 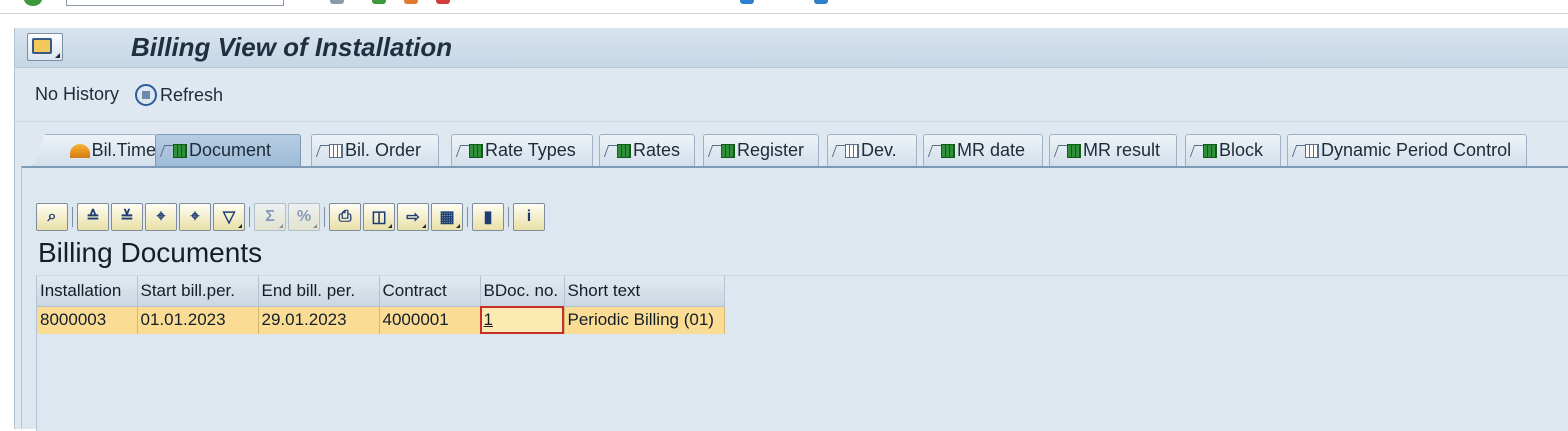 What do you see at coordinates (379, 2) in the screenshot?
I see `back-icon` at bounding box center [379, 2].